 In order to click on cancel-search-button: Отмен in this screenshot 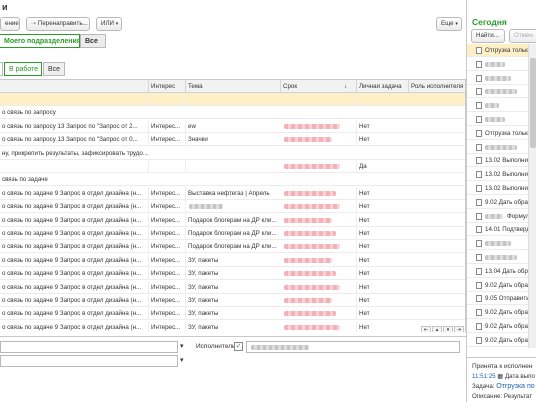, I will do `click(522, 36)`.